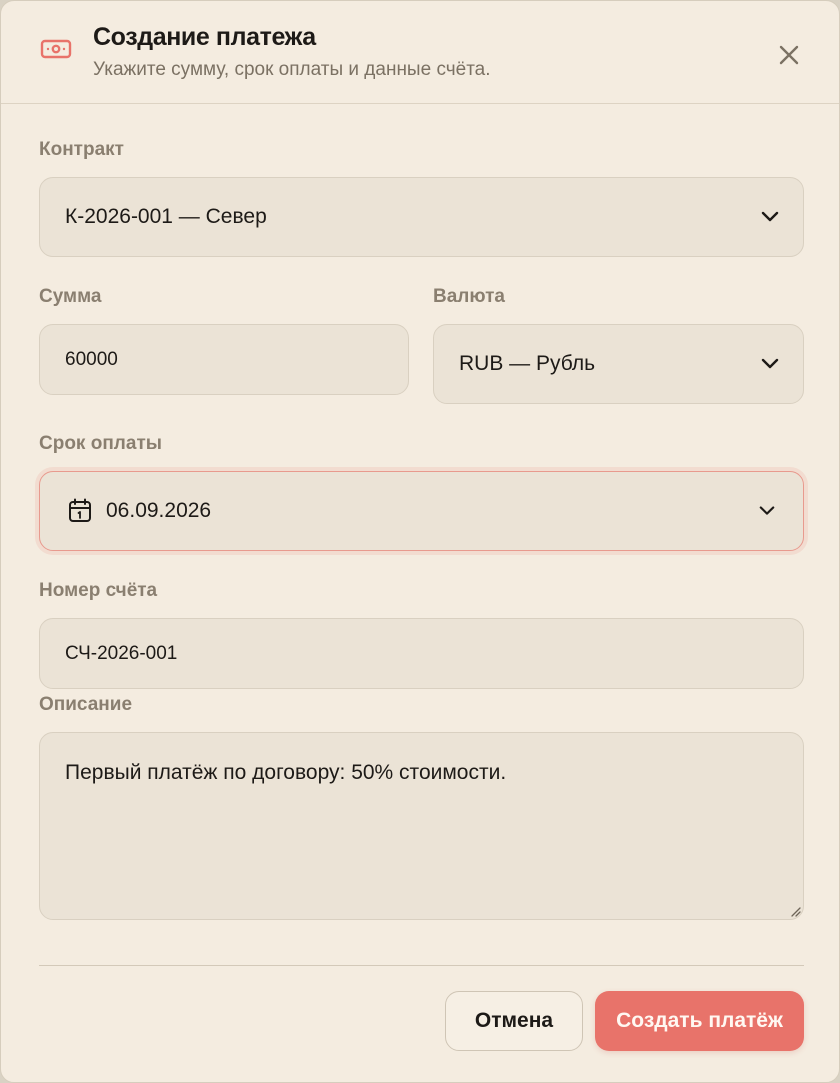 The image size is (840, 1083). What do you see at coordinates (121, 653) in the screenshot?
I see `invoice-number-value: СЧ-2026-001` at bounding box center [121, 653].